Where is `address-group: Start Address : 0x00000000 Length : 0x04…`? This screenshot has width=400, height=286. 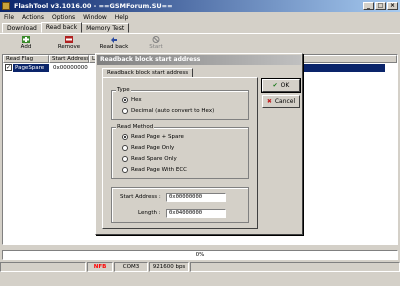
address-group: Start Address : 0x00000000 Length : 0x04… is located at coordinates (180, 205).